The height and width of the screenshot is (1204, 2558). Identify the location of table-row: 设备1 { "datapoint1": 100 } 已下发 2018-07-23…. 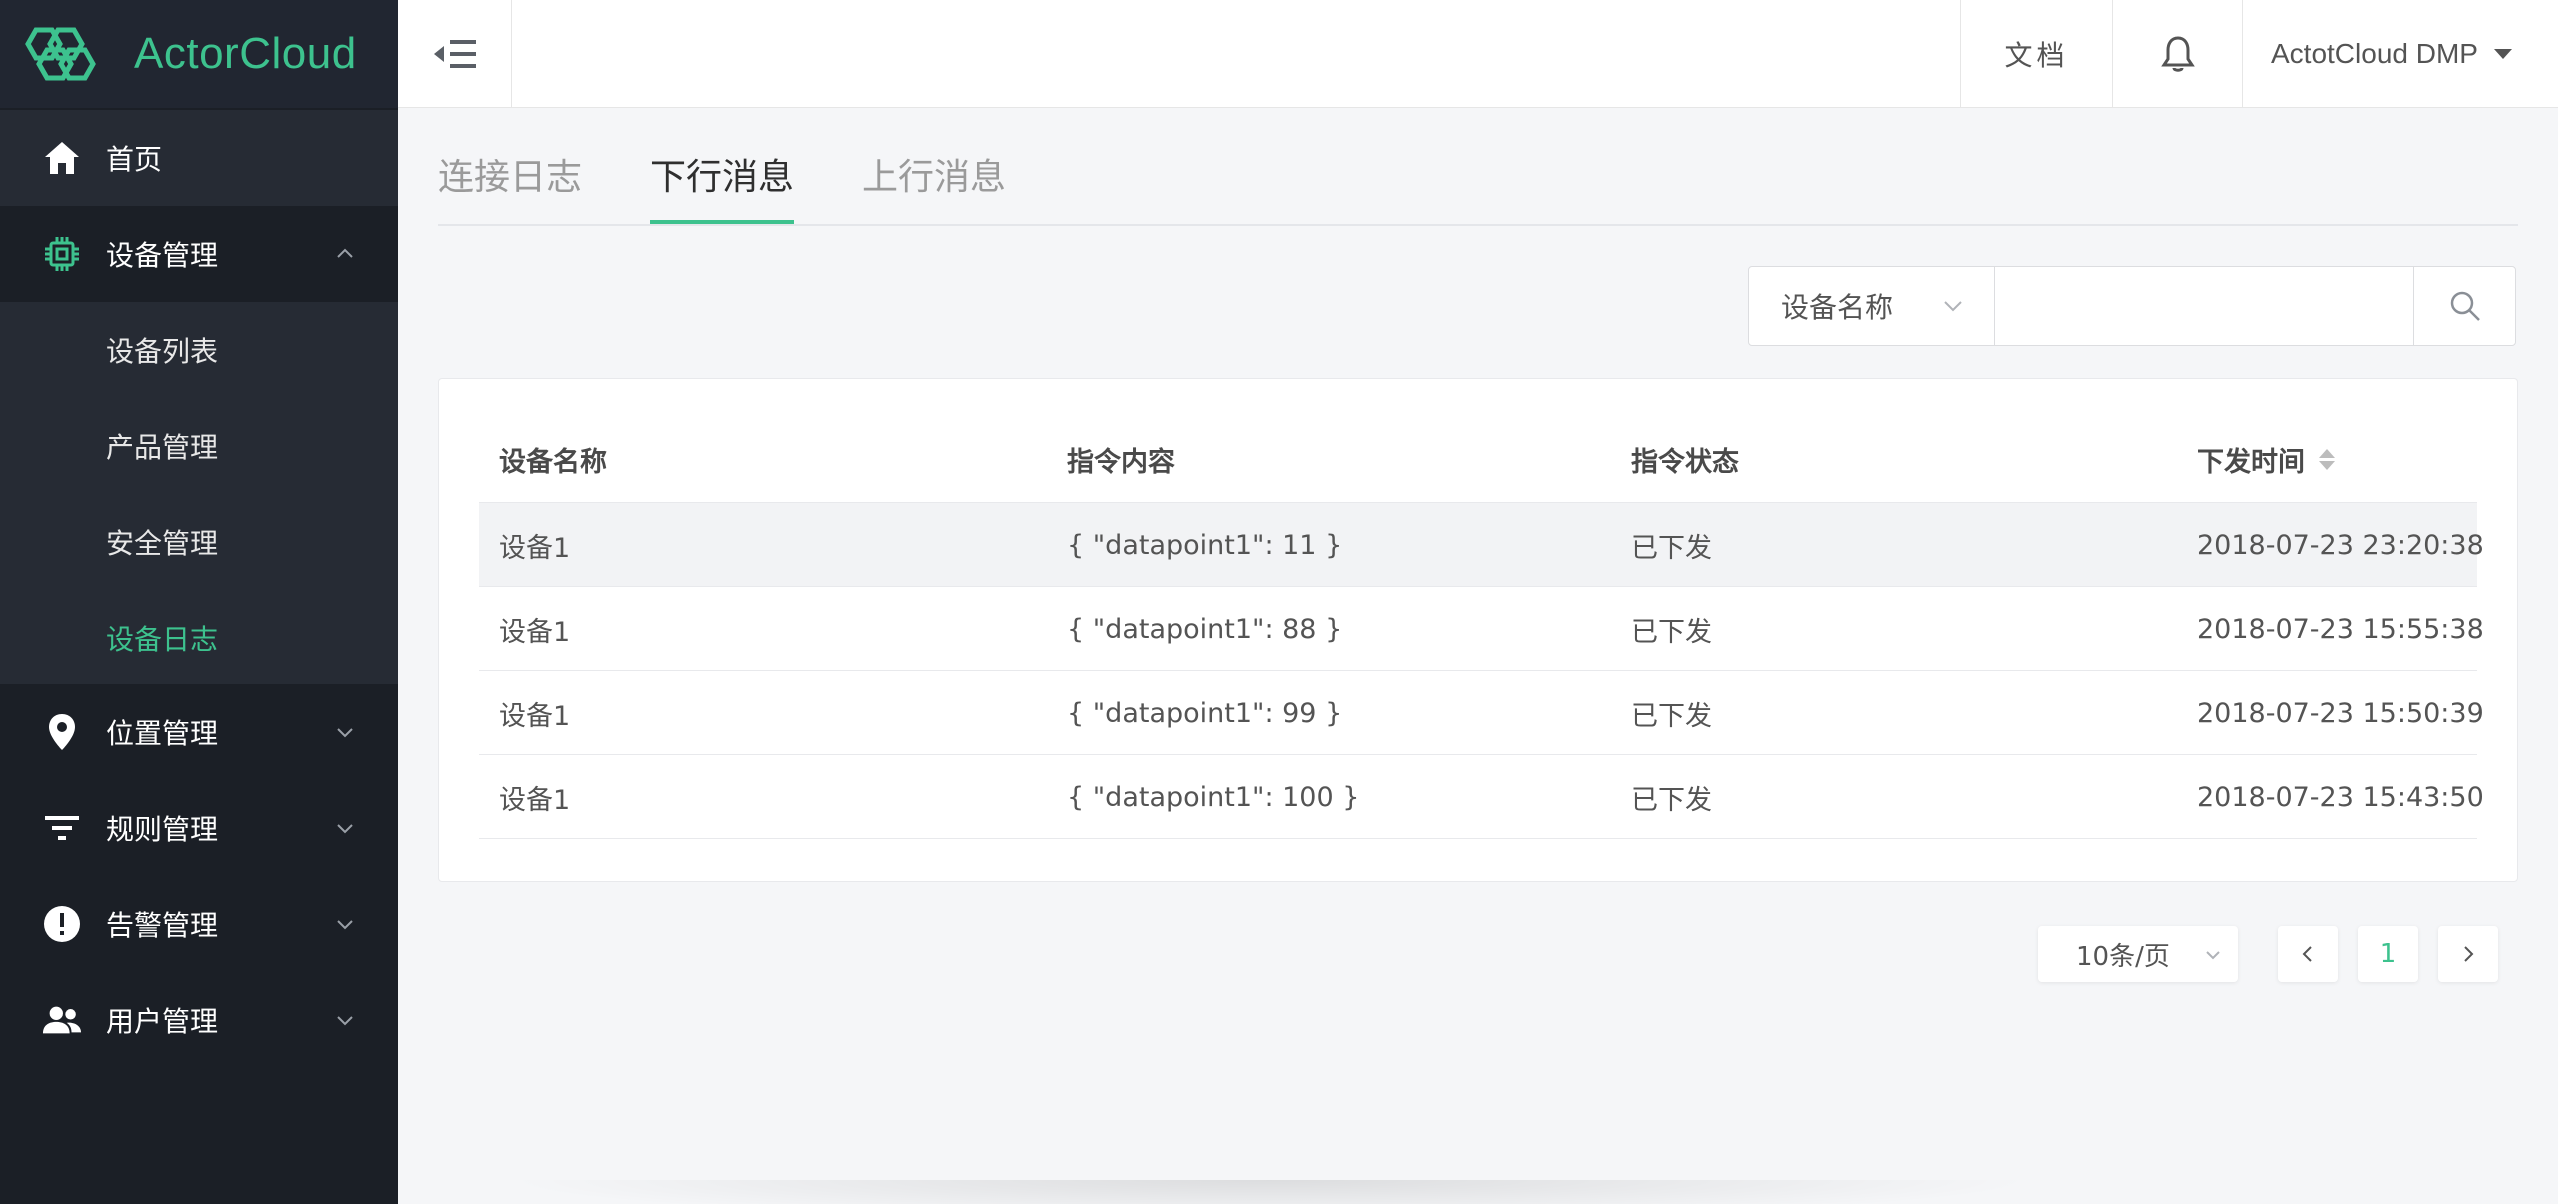
(1481, 797).